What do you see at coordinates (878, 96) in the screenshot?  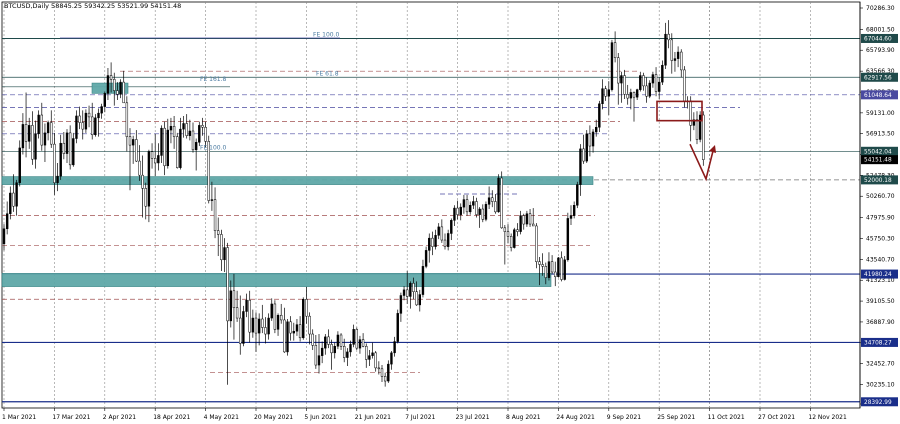 I see `price-tag-label: 61048.64` at bounding box center [878, 96].